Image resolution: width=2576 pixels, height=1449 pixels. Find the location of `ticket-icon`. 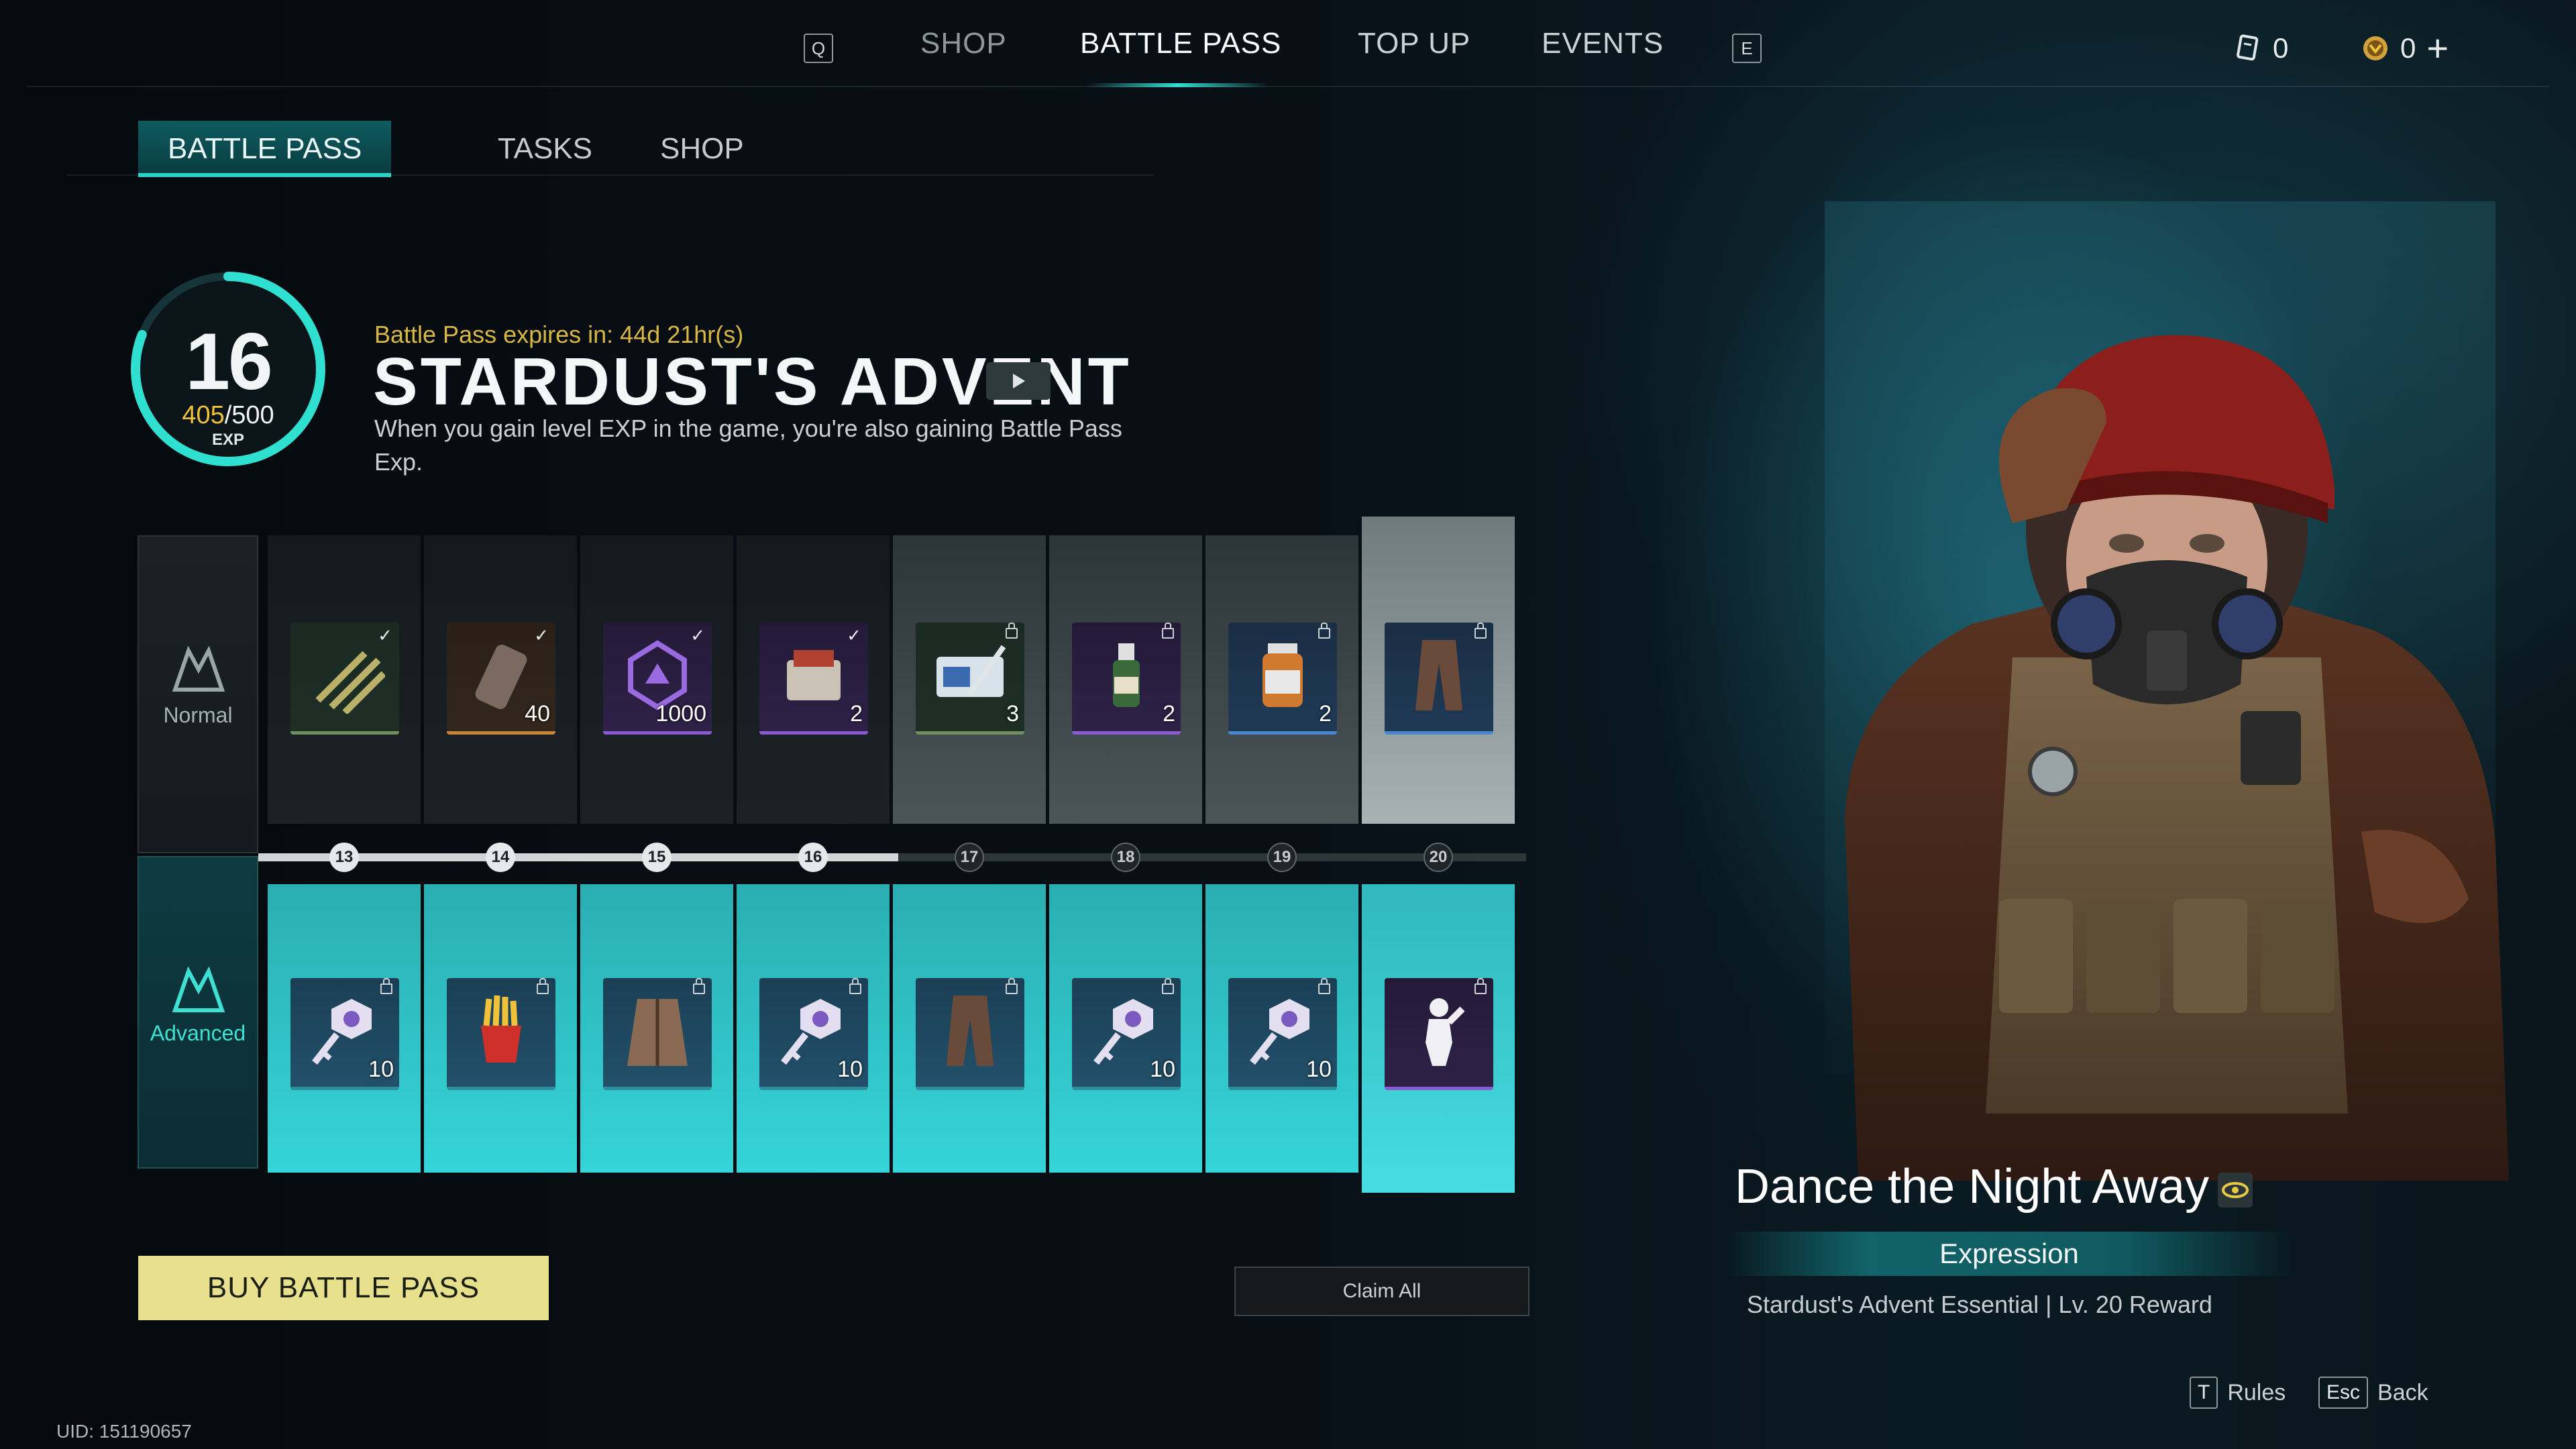

ticket-icon is located at coordinates (2248, 47).